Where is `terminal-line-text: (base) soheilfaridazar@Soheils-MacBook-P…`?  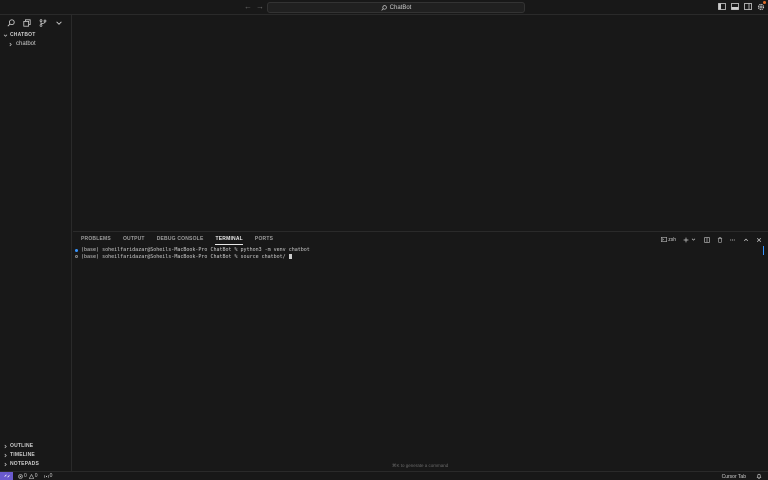 terminal-line-text: (base) soheilfaridazar@Soheils-MacBook-P… is located at coordinates (183, 256).